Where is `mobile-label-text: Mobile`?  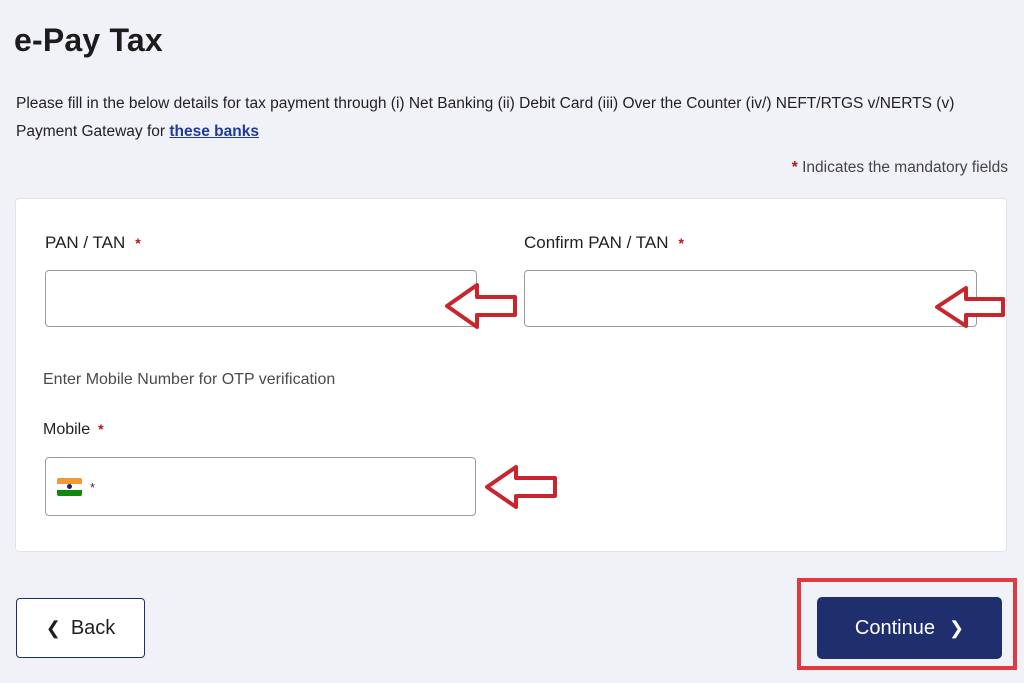 mobile-label-text: Mobile is located at coordinates (67, 429).